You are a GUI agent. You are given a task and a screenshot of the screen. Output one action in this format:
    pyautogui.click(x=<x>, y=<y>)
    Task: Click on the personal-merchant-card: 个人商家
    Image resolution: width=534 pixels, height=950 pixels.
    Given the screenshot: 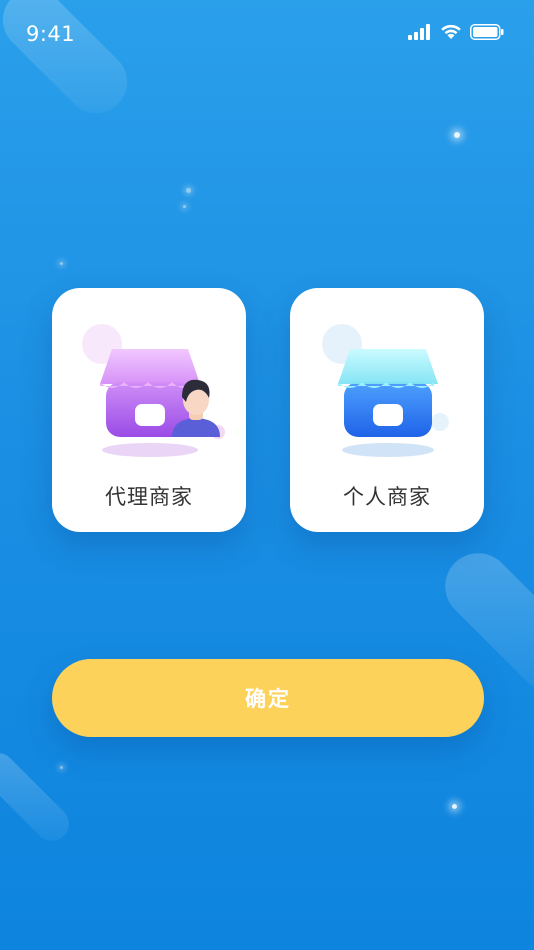 What is the action you would take?
    pyautogui.click(x=387, y=410)
    